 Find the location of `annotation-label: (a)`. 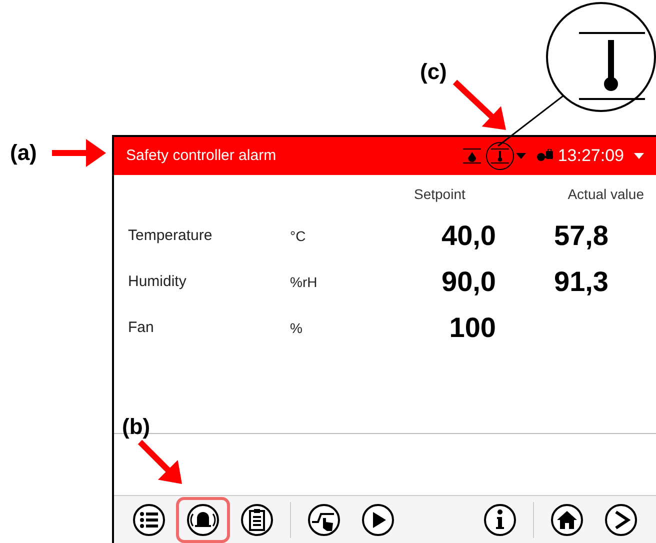

annotation-label: (a) is located at coordinates (23, 153).